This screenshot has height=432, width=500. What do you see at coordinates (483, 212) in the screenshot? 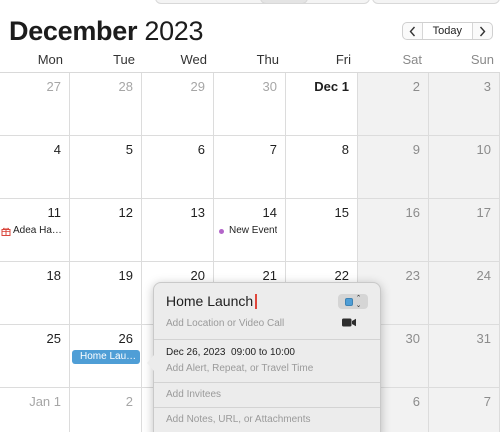
I see `day-number: 17` at bounding box center [483, 212].